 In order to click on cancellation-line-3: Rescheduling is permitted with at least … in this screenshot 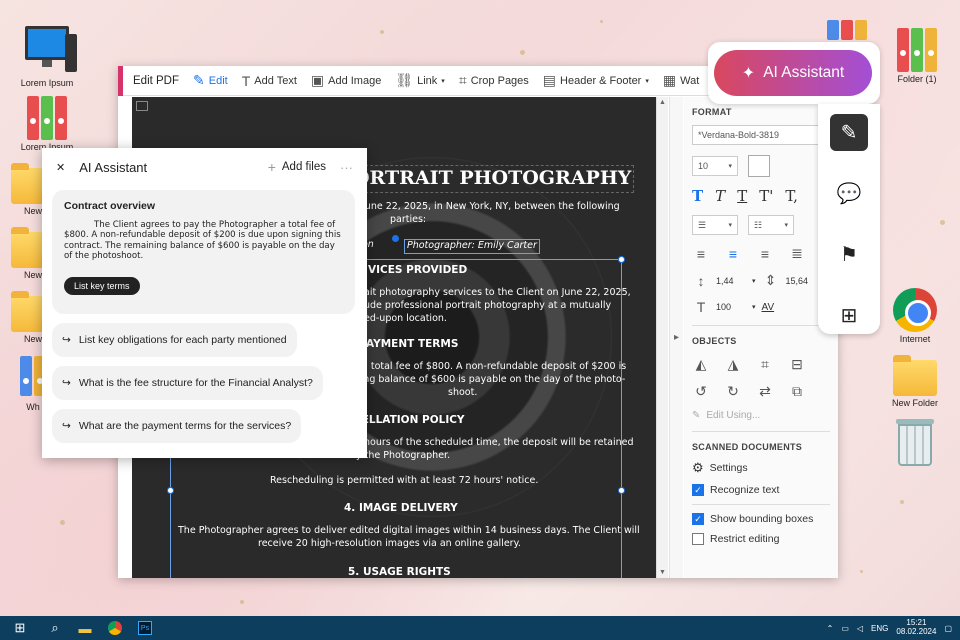, I will do `click(404, 481)`.